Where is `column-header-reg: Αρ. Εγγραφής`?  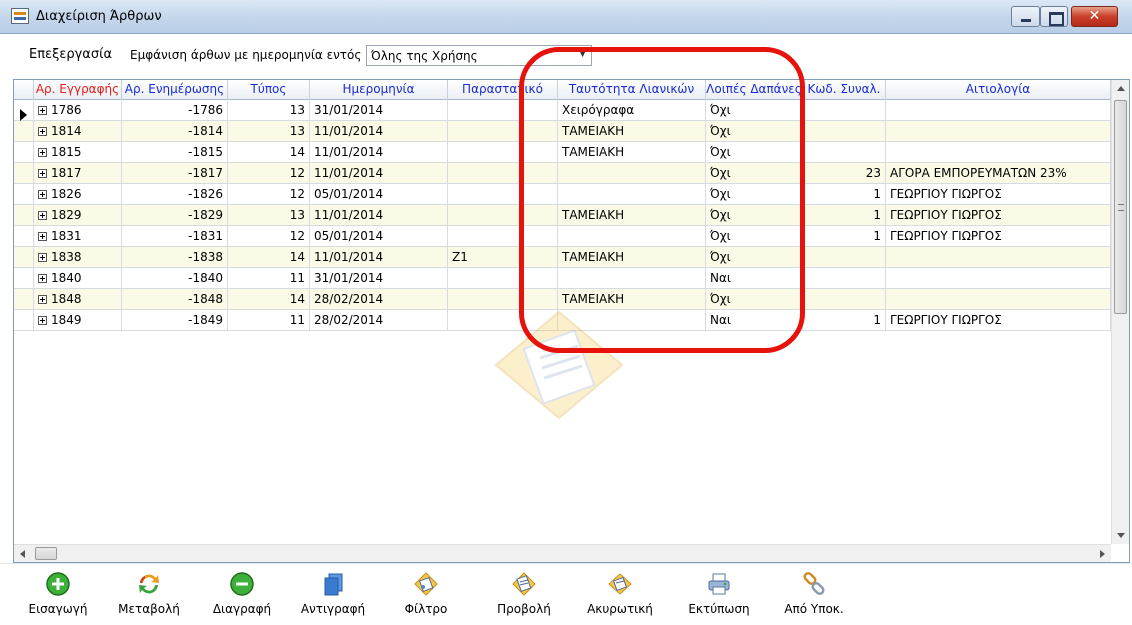
column-header-reg: Αρ. Εγγραφής is located at coordinates (78, 90).